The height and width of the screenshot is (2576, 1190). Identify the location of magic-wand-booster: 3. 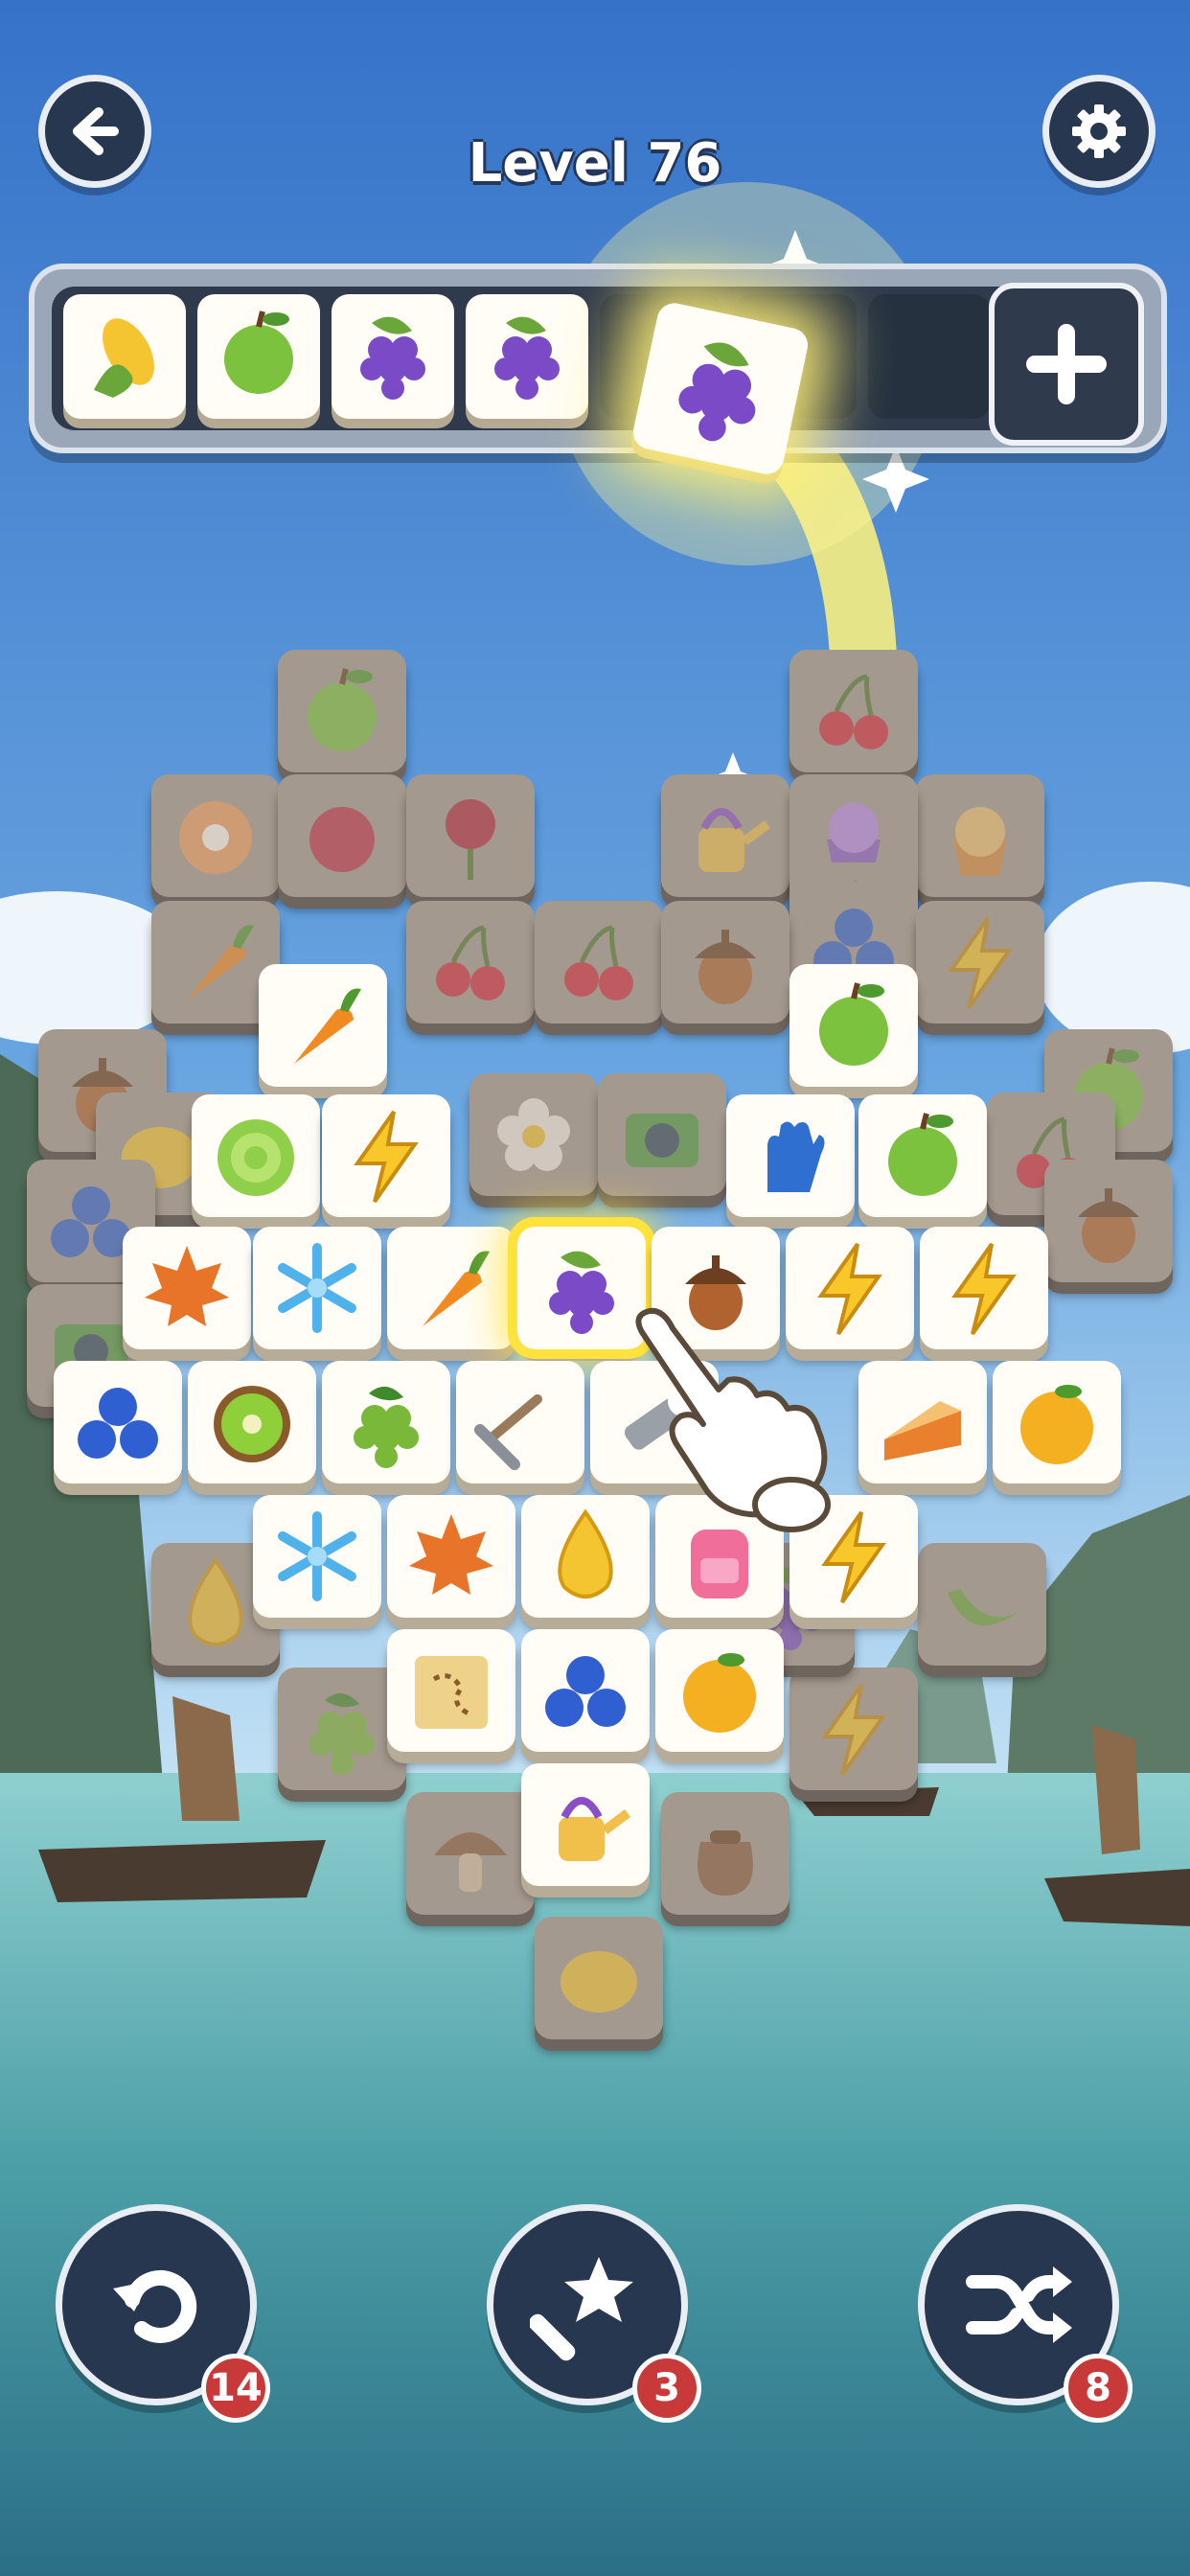
(594, 2313).